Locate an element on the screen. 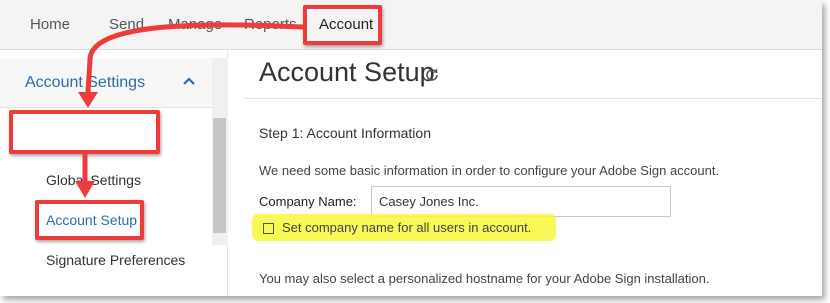 Image resolution: width=830 pixels, height=303 pixels. annotation-box-account is located at coordinates (342, 25).